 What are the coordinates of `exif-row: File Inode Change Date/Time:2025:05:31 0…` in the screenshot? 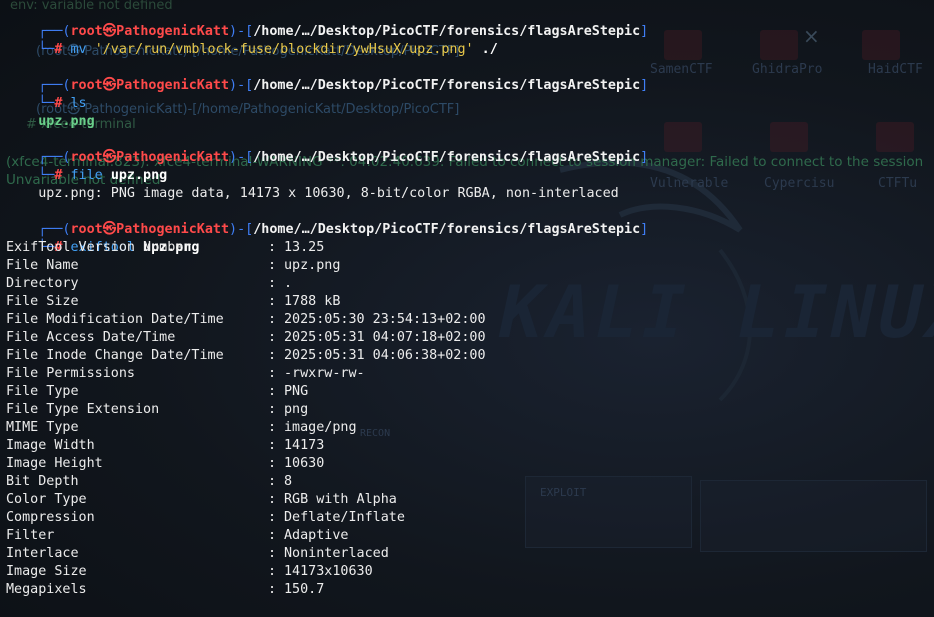 It's located at (456, 356).